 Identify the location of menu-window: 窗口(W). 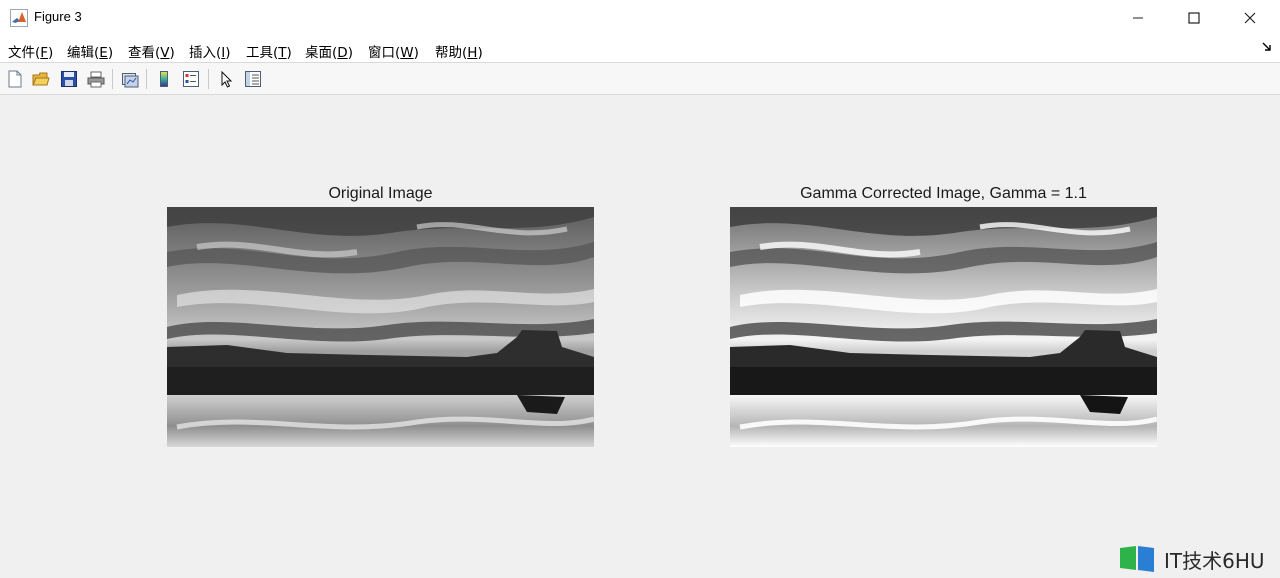
(393, 51).